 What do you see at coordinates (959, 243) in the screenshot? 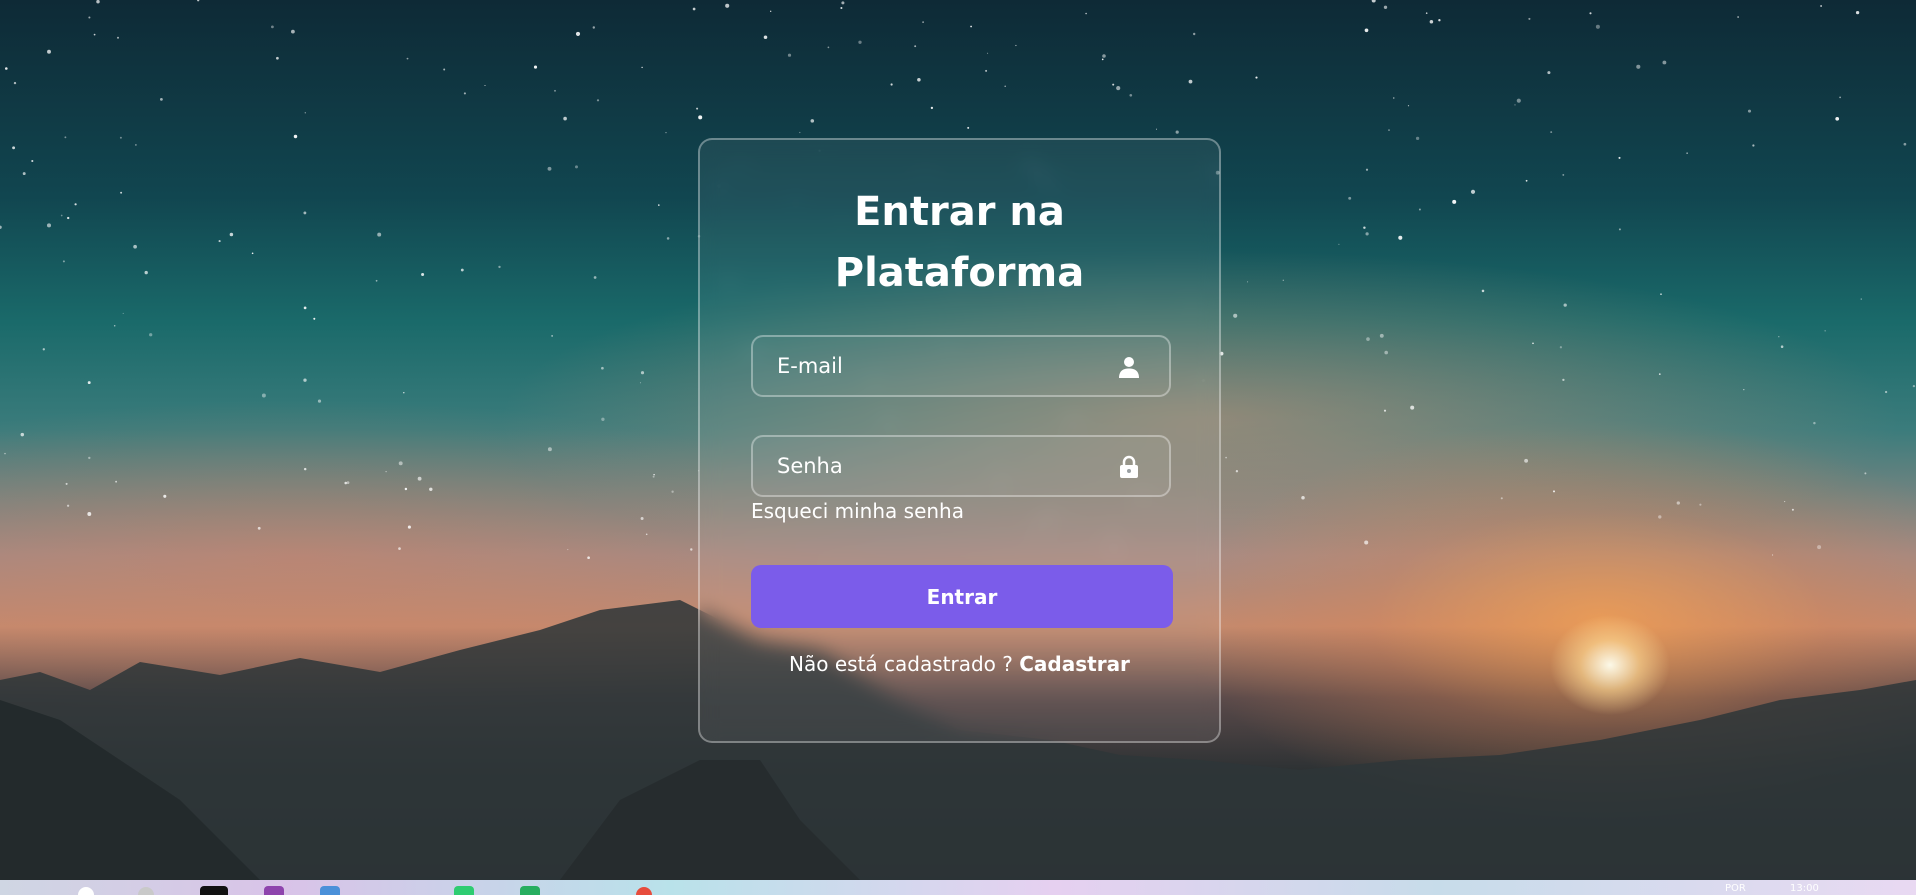
I see `page-title: Entrar na Plataforma` at bounding box center [959, 243].